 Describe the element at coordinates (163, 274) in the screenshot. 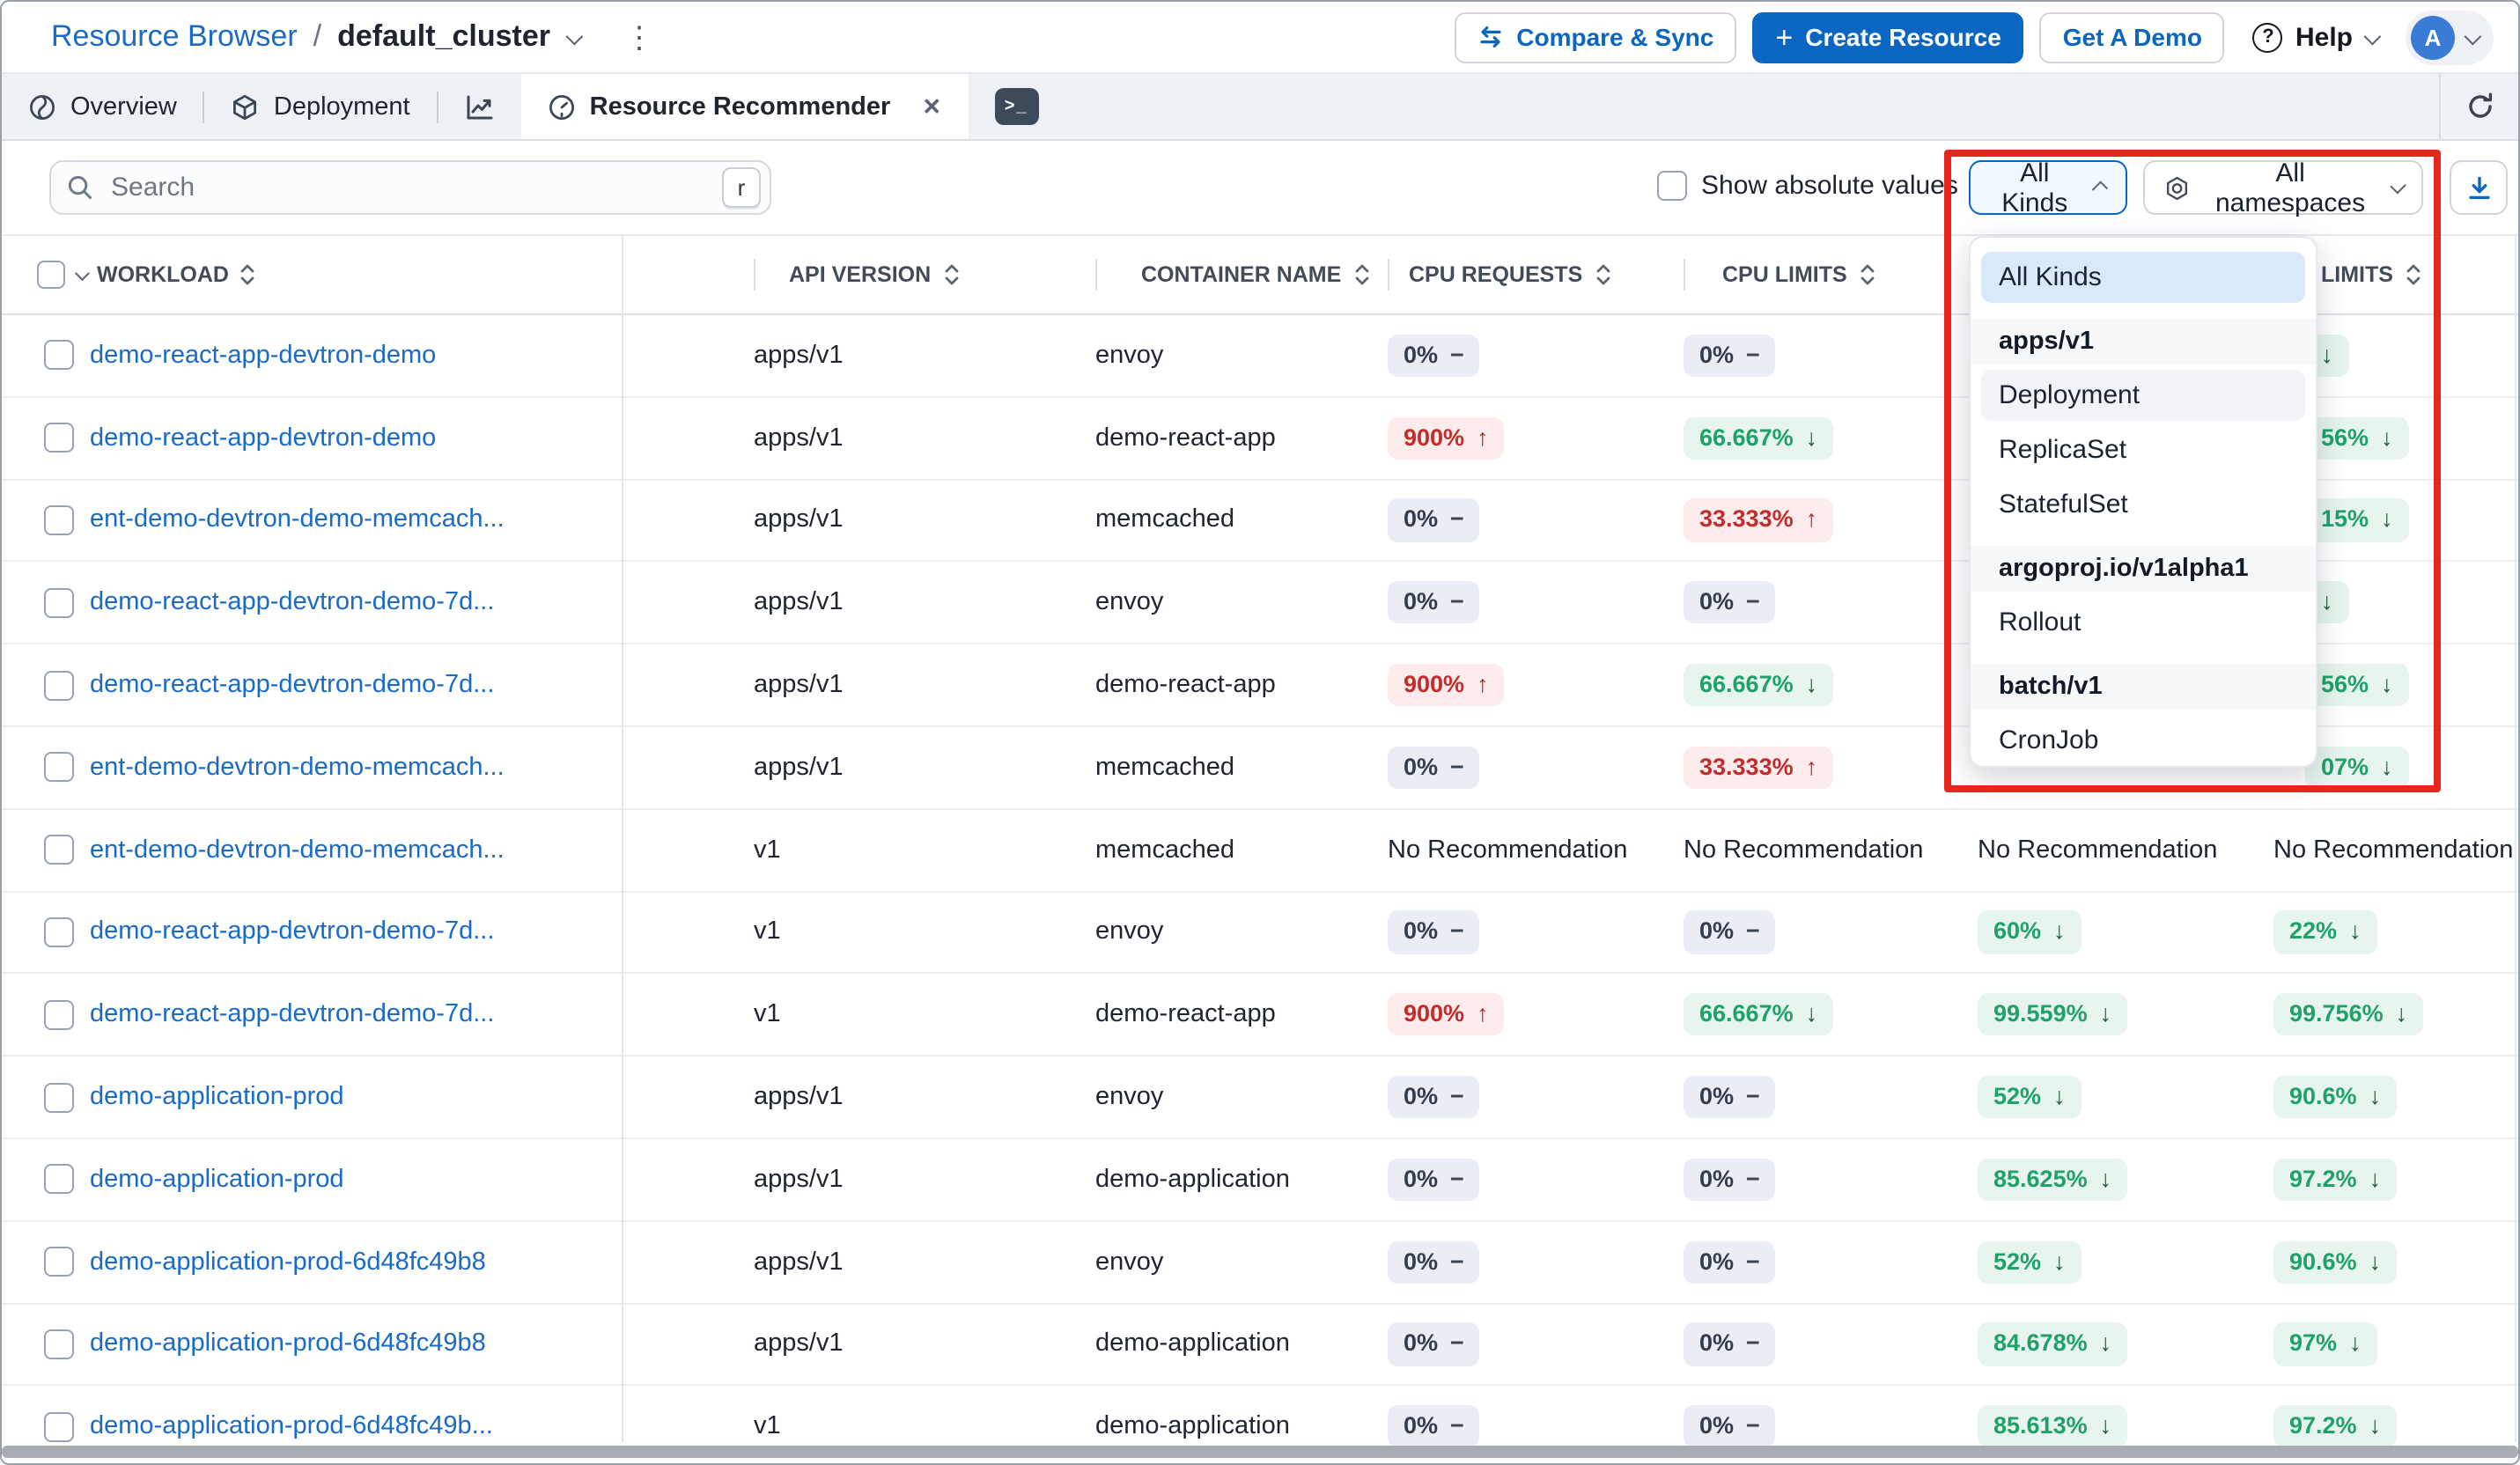

I see `column-workload: WORKLOAD` at that location.